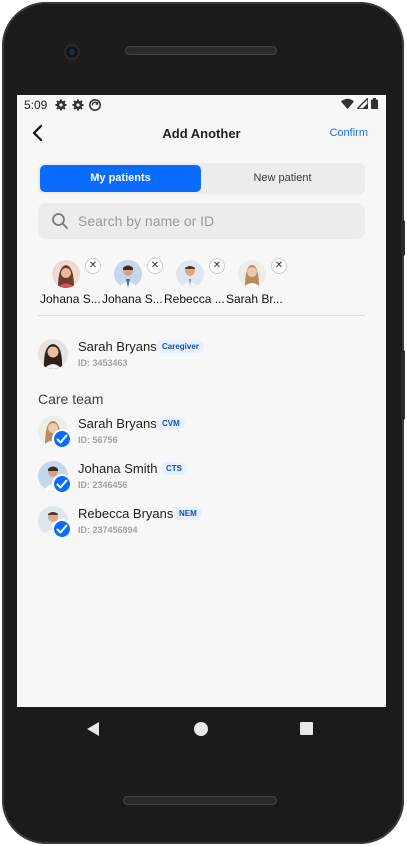 Image resolution: width=407 pixels, height=846 pixels. What do you see at coordinates (201, 134) in the screenshot?
I see `app-header: Add Another Confirm` at bounding box center [201, 134].